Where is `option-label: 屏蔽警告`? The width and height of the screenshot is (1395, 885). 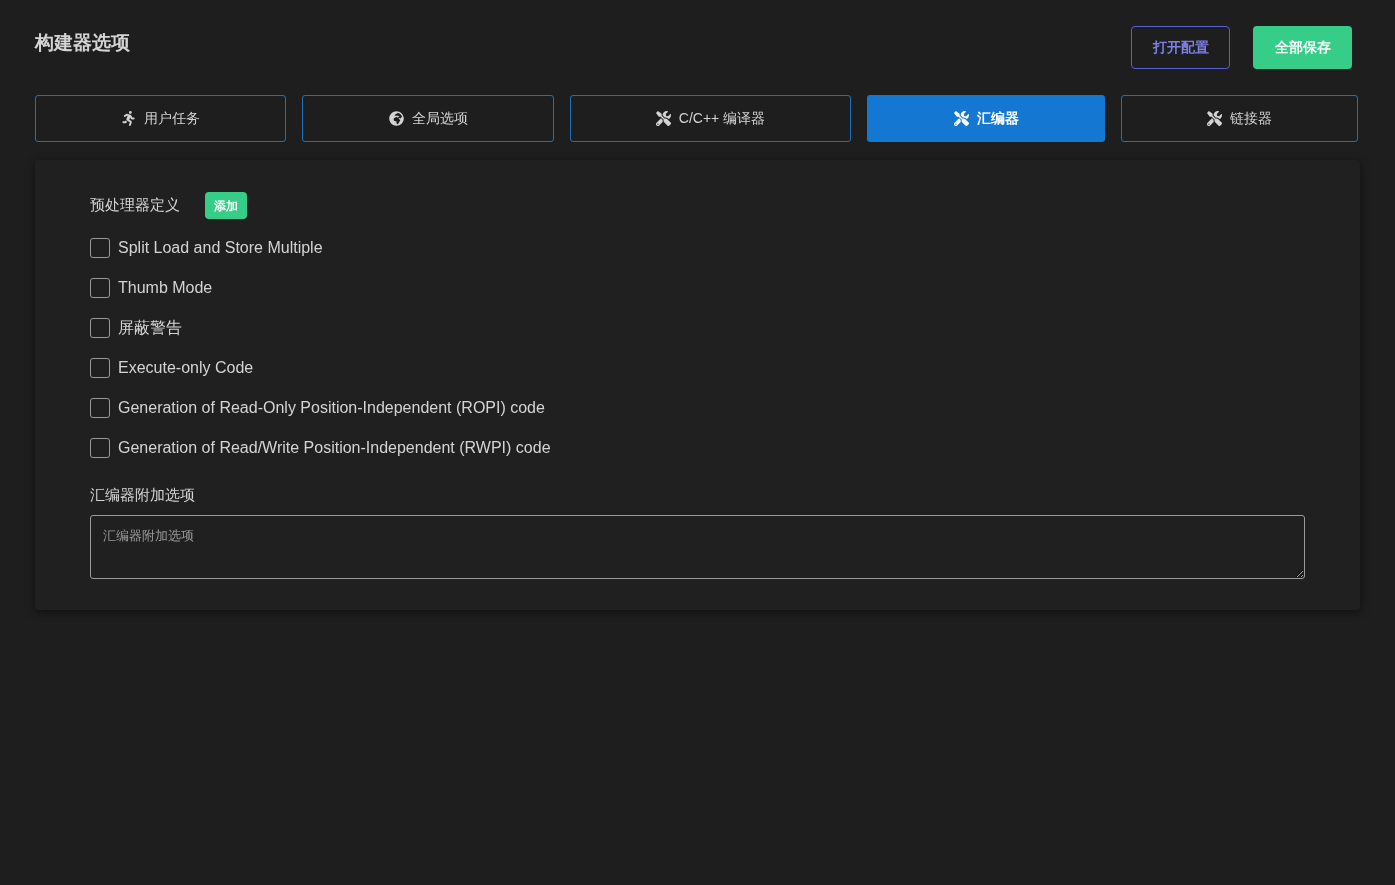
option-label: 屏蔽警告 is located at coordinates (150, 328).